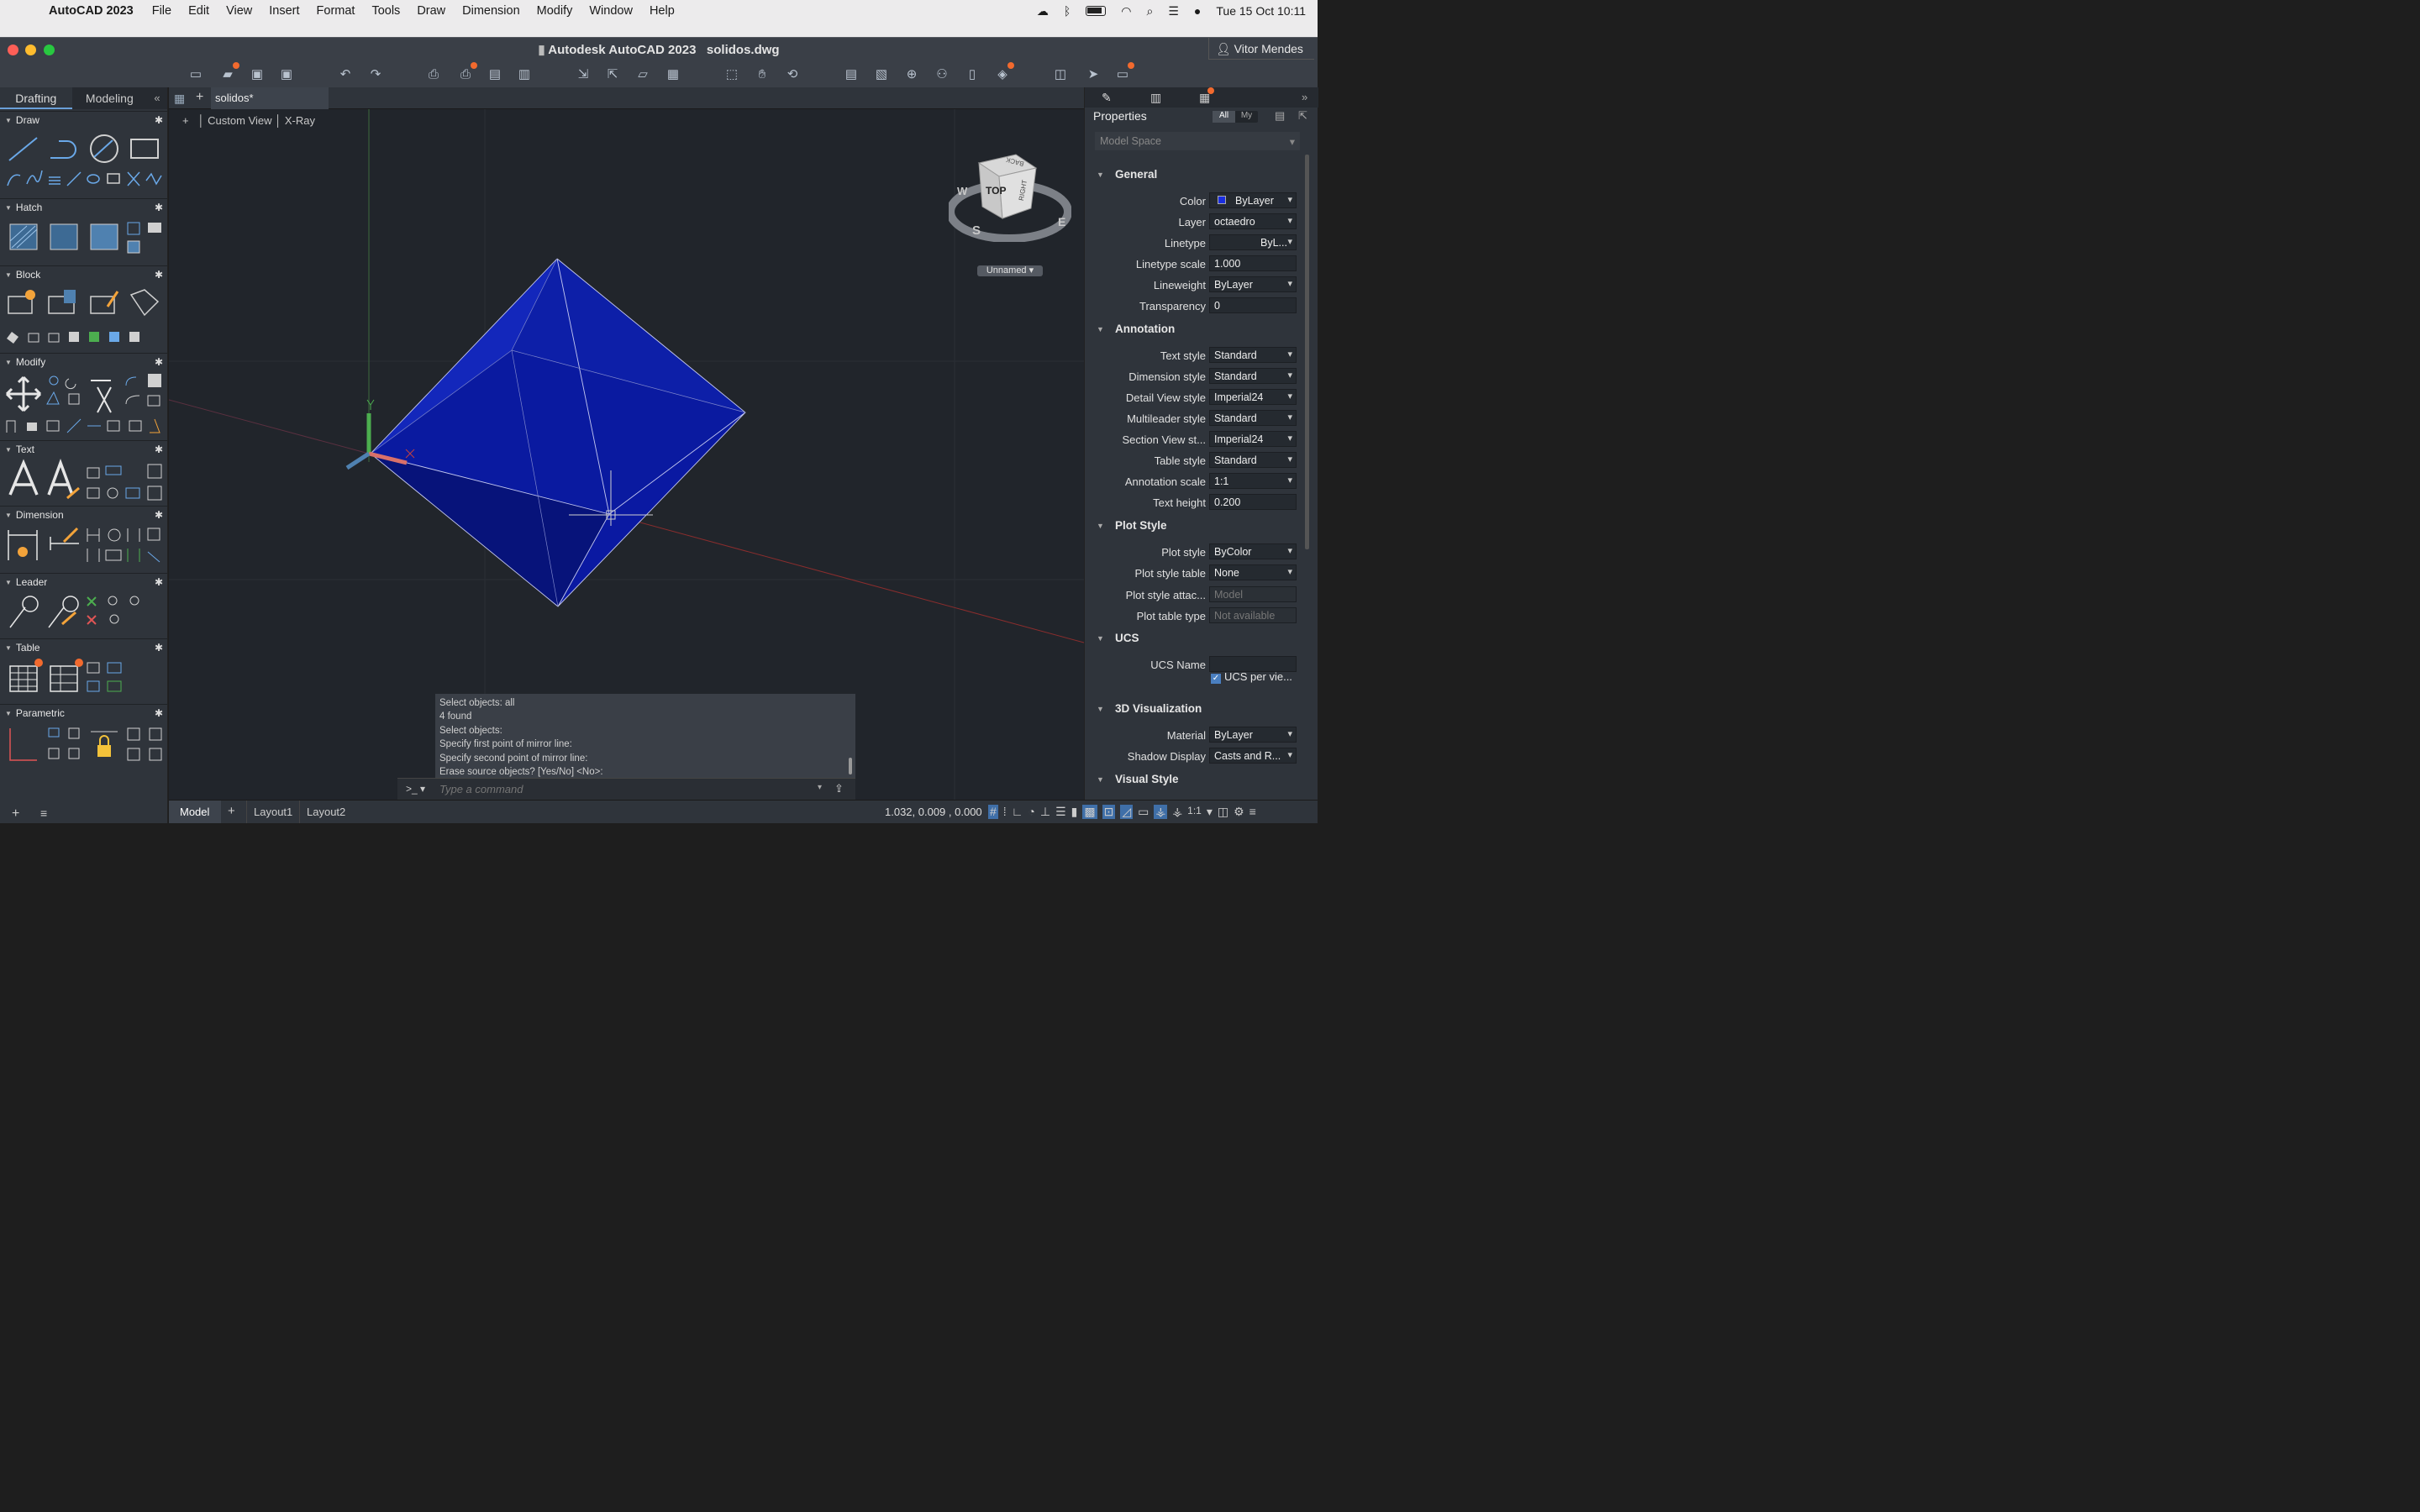 The image size is (2420, 1512). Describe the element at coordinates (25, 449) in the screenshot. I see `section-title: Text` at that location.